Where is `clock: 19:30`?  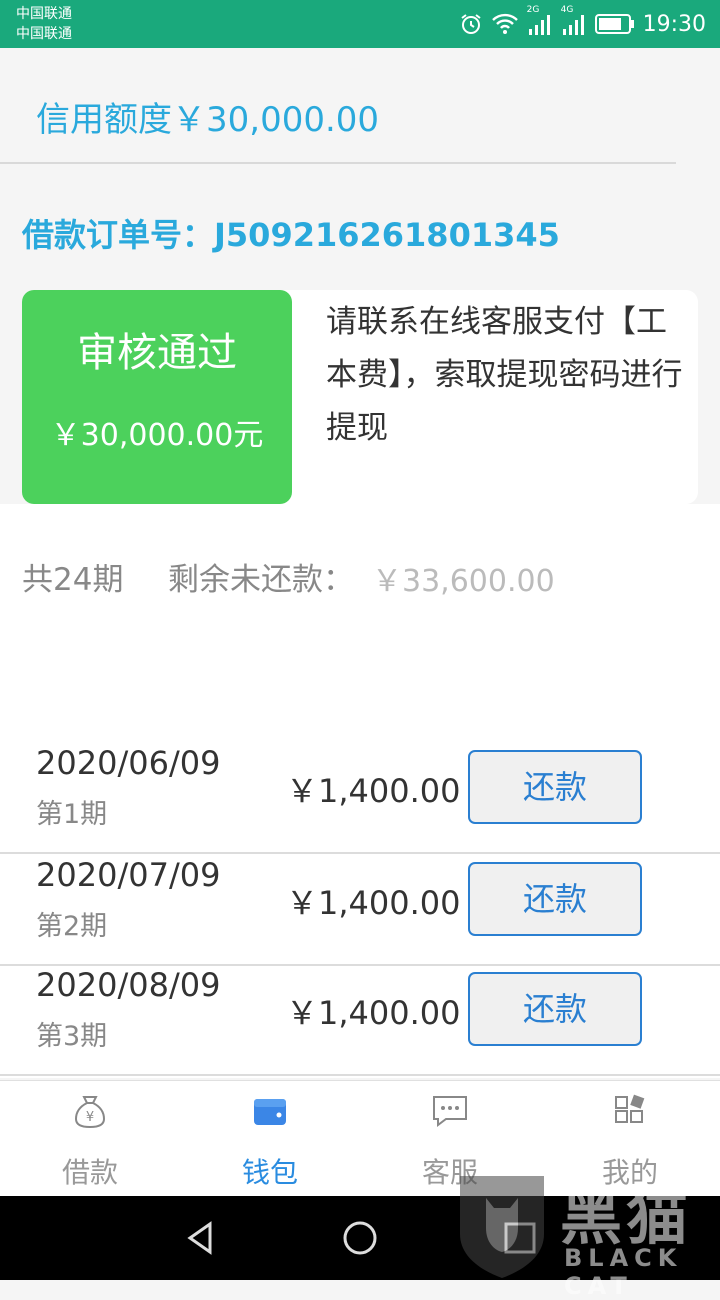
clock: 19:30 is located at coordinates (674, 24).